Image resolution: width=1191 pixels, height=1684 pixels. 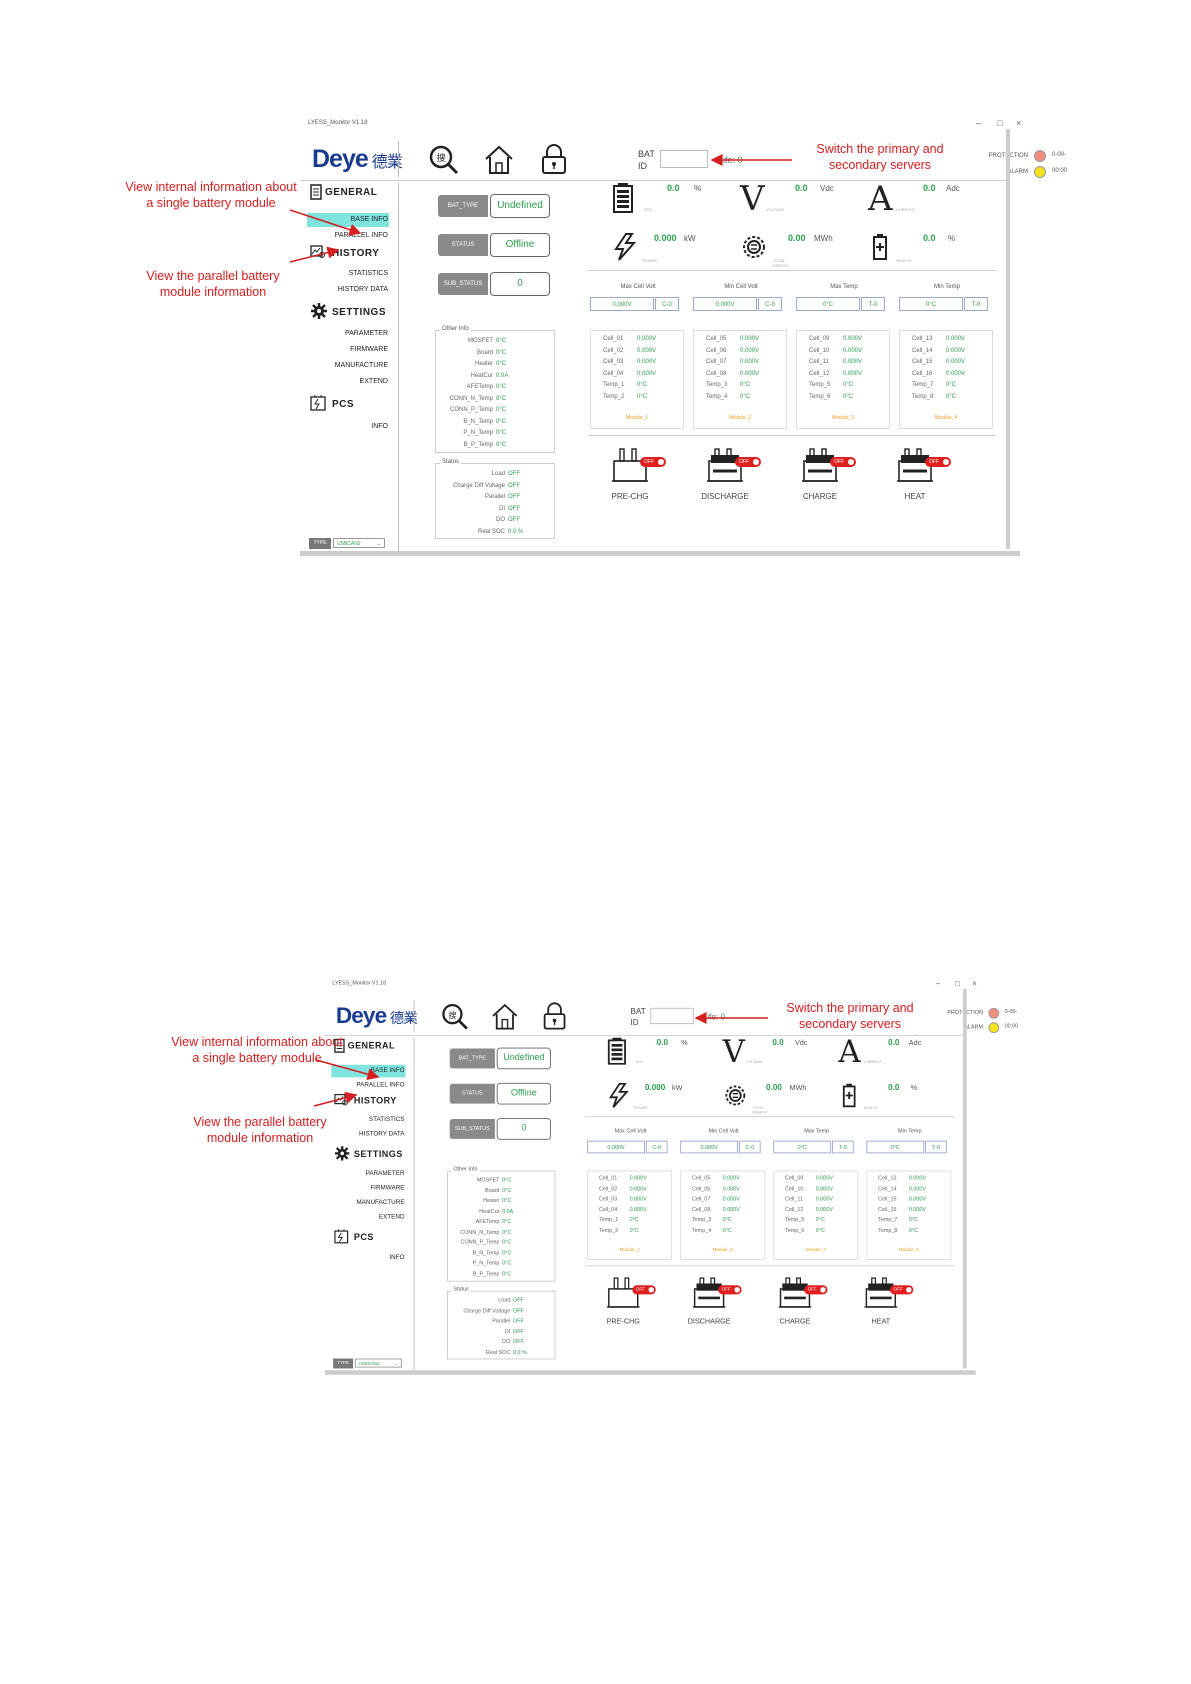 I want to click on battery-health-icon, so click(x=849, y=1095).